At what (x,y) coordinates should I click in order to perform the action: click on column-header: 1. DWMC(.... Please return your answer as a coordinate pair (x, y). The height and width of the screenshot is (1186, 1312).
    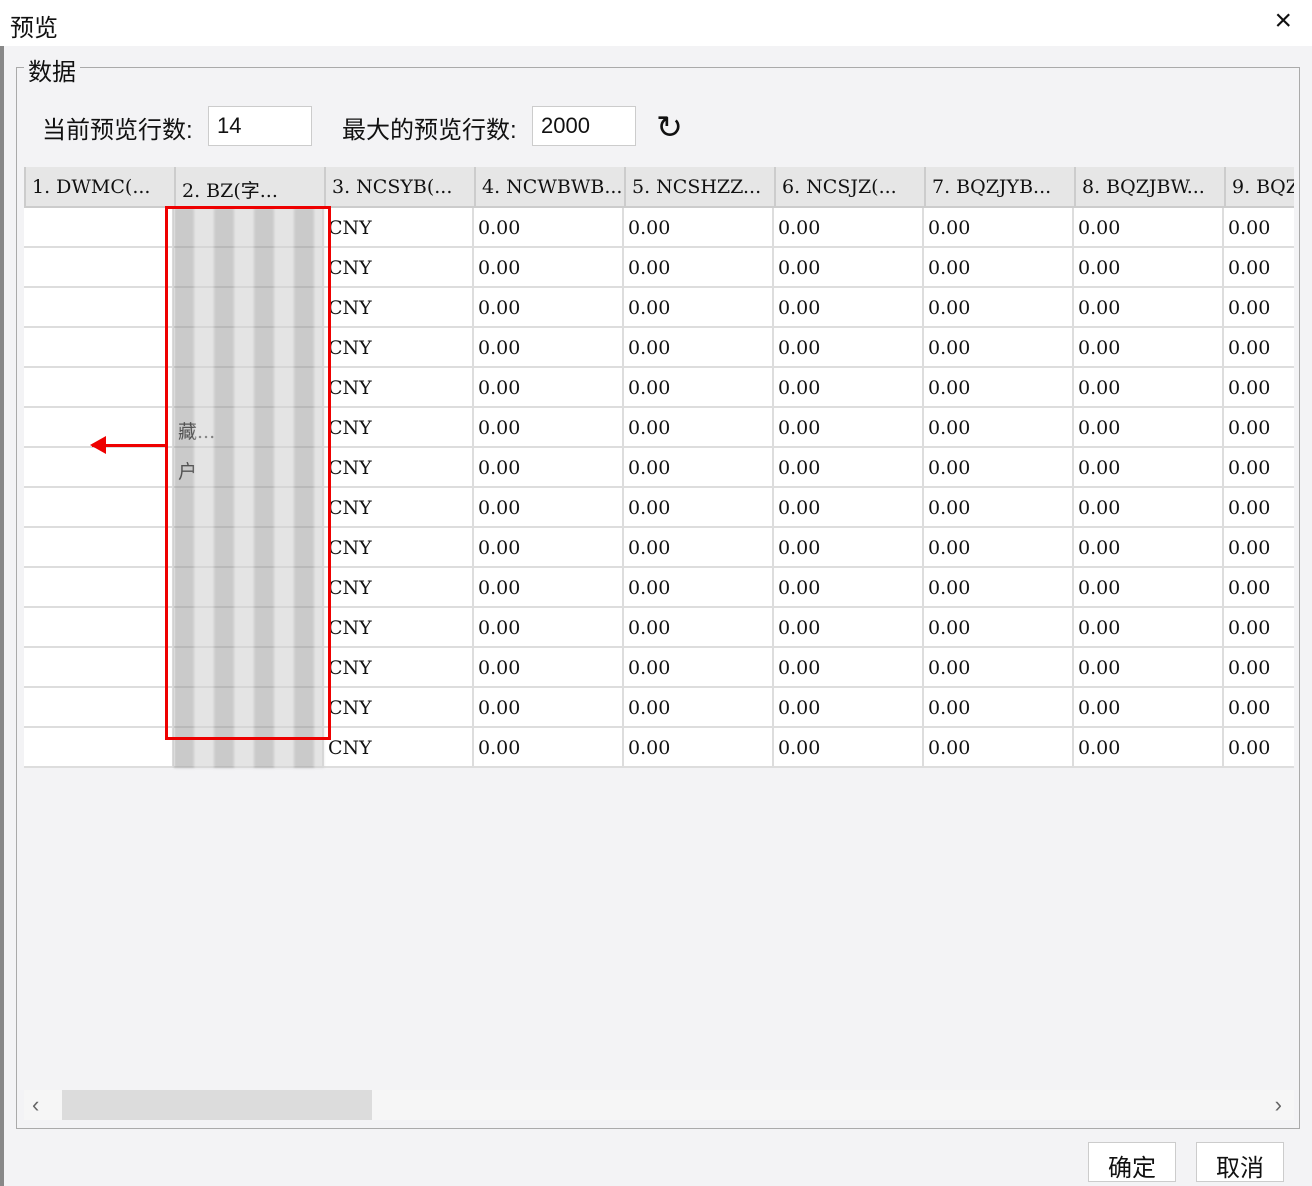
    Looking at the image, I should click on (99, 187).